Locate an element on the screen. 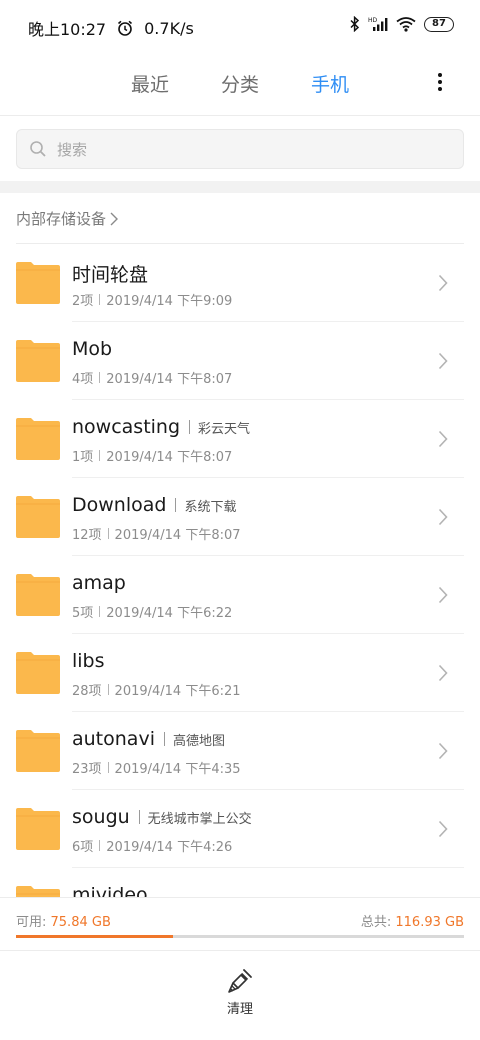 This screenshot has width=480, height=1040. folder-name: mivideo is located at coordinates (110, 890).